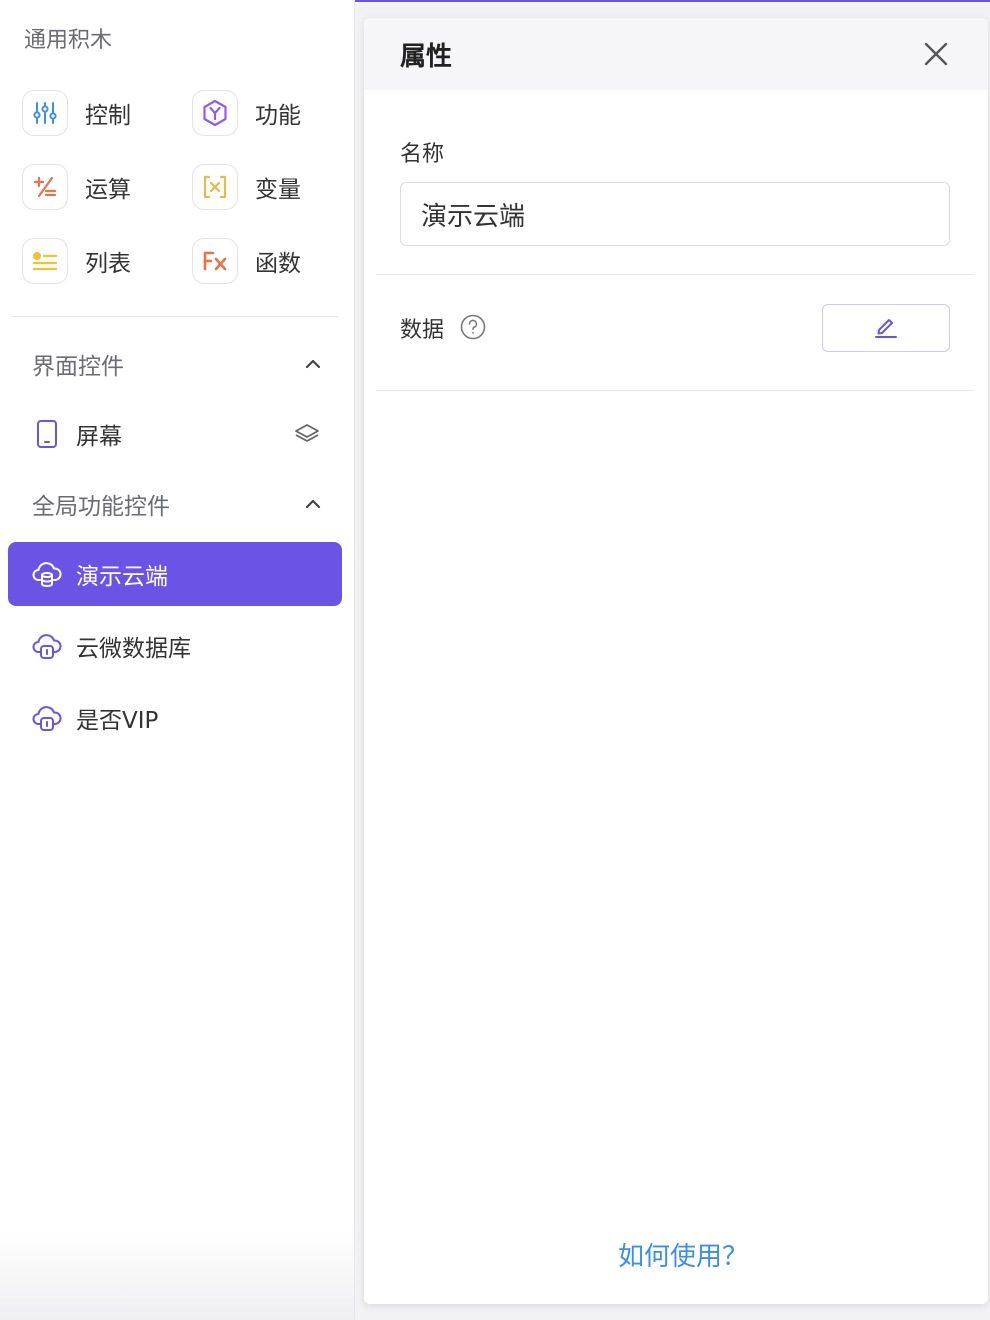 The width and height of the screenshot is (990, 1320). Describe the element at coordinates (175, 718) in the screenshot. I see `sidebar-item-is-vip: 是否VIP` at that location.